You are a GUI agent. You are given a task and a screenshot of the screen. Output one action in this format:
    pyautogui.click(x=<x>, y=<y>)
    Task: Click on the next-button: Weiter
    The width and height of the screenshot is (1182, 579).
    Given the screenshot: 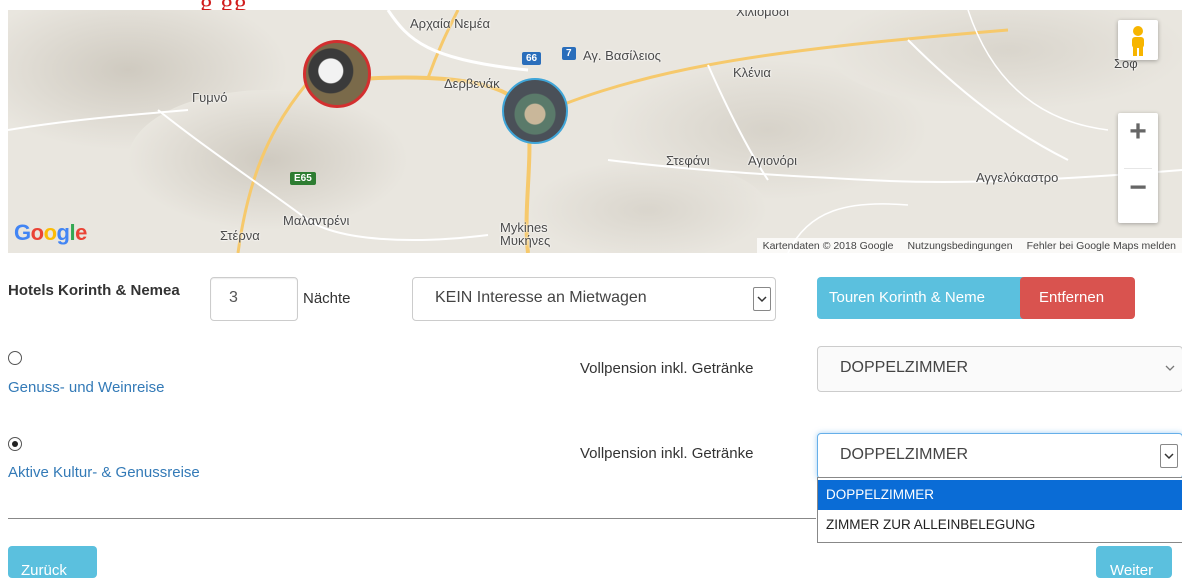 What is the action you would take?
    pyautogui.click(x=1134, y=562)
    